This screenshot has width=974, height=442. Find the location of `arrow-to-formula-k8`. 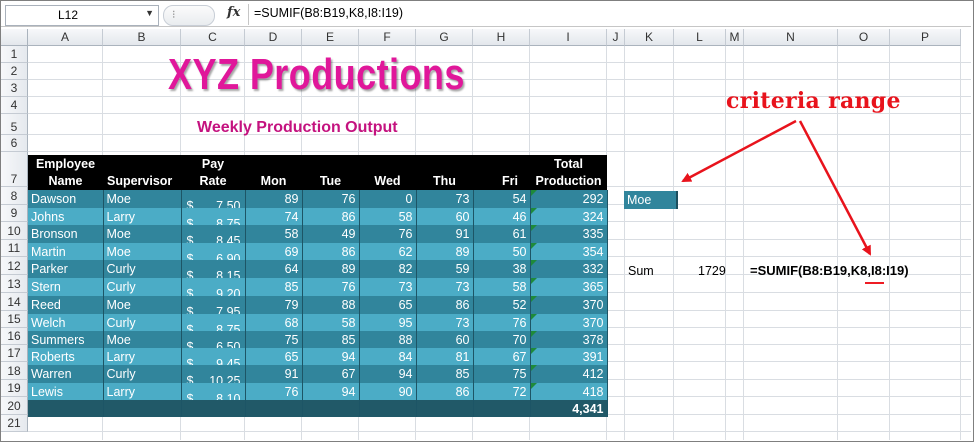

arrow-to-formula-k8 is located at coordinates (835, 188).